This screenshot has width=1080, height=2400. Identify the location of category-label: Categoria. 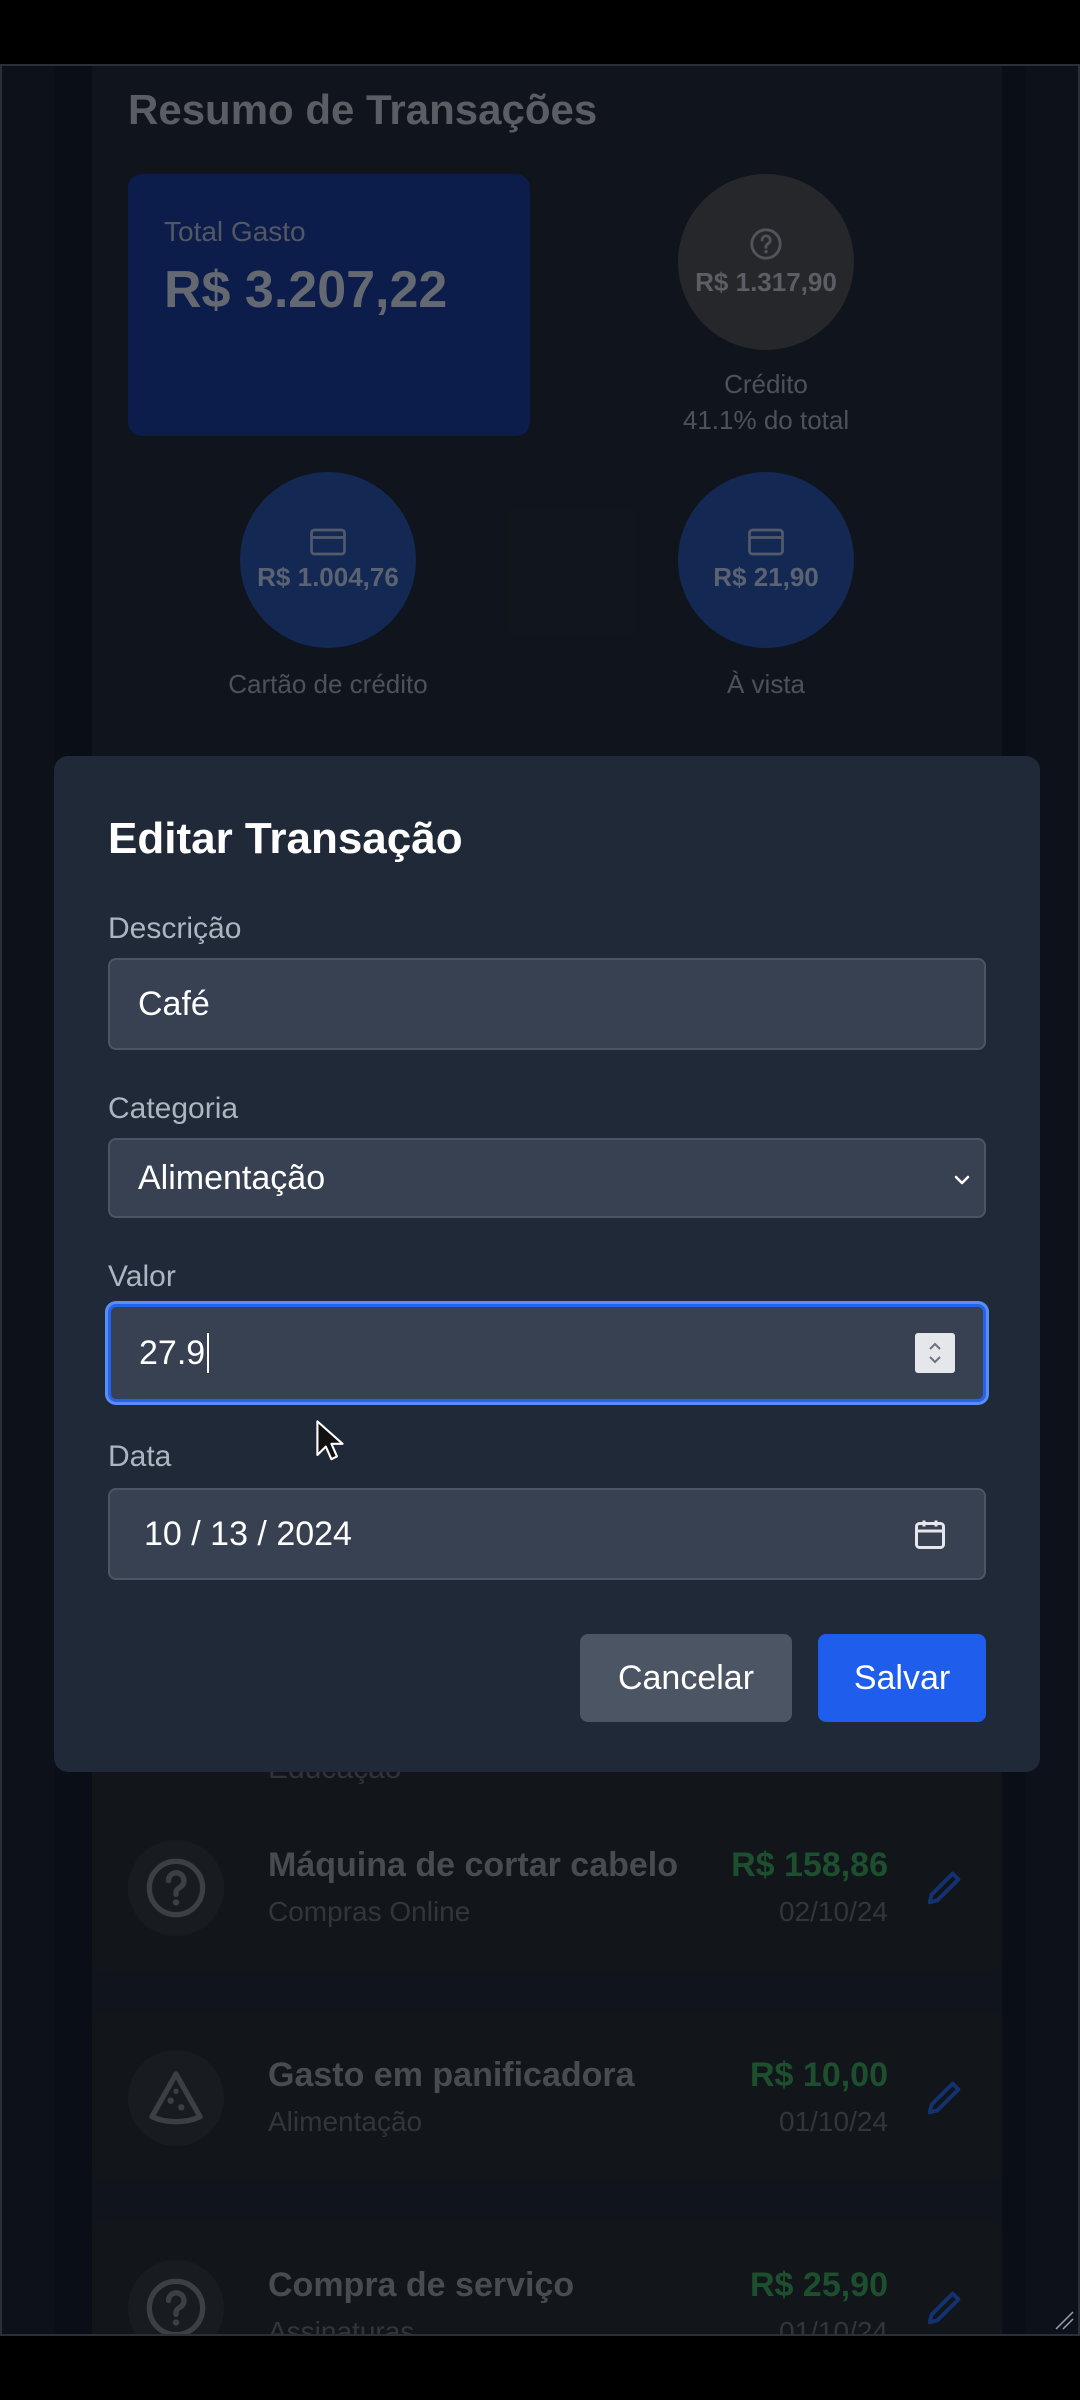
(173, 1108).